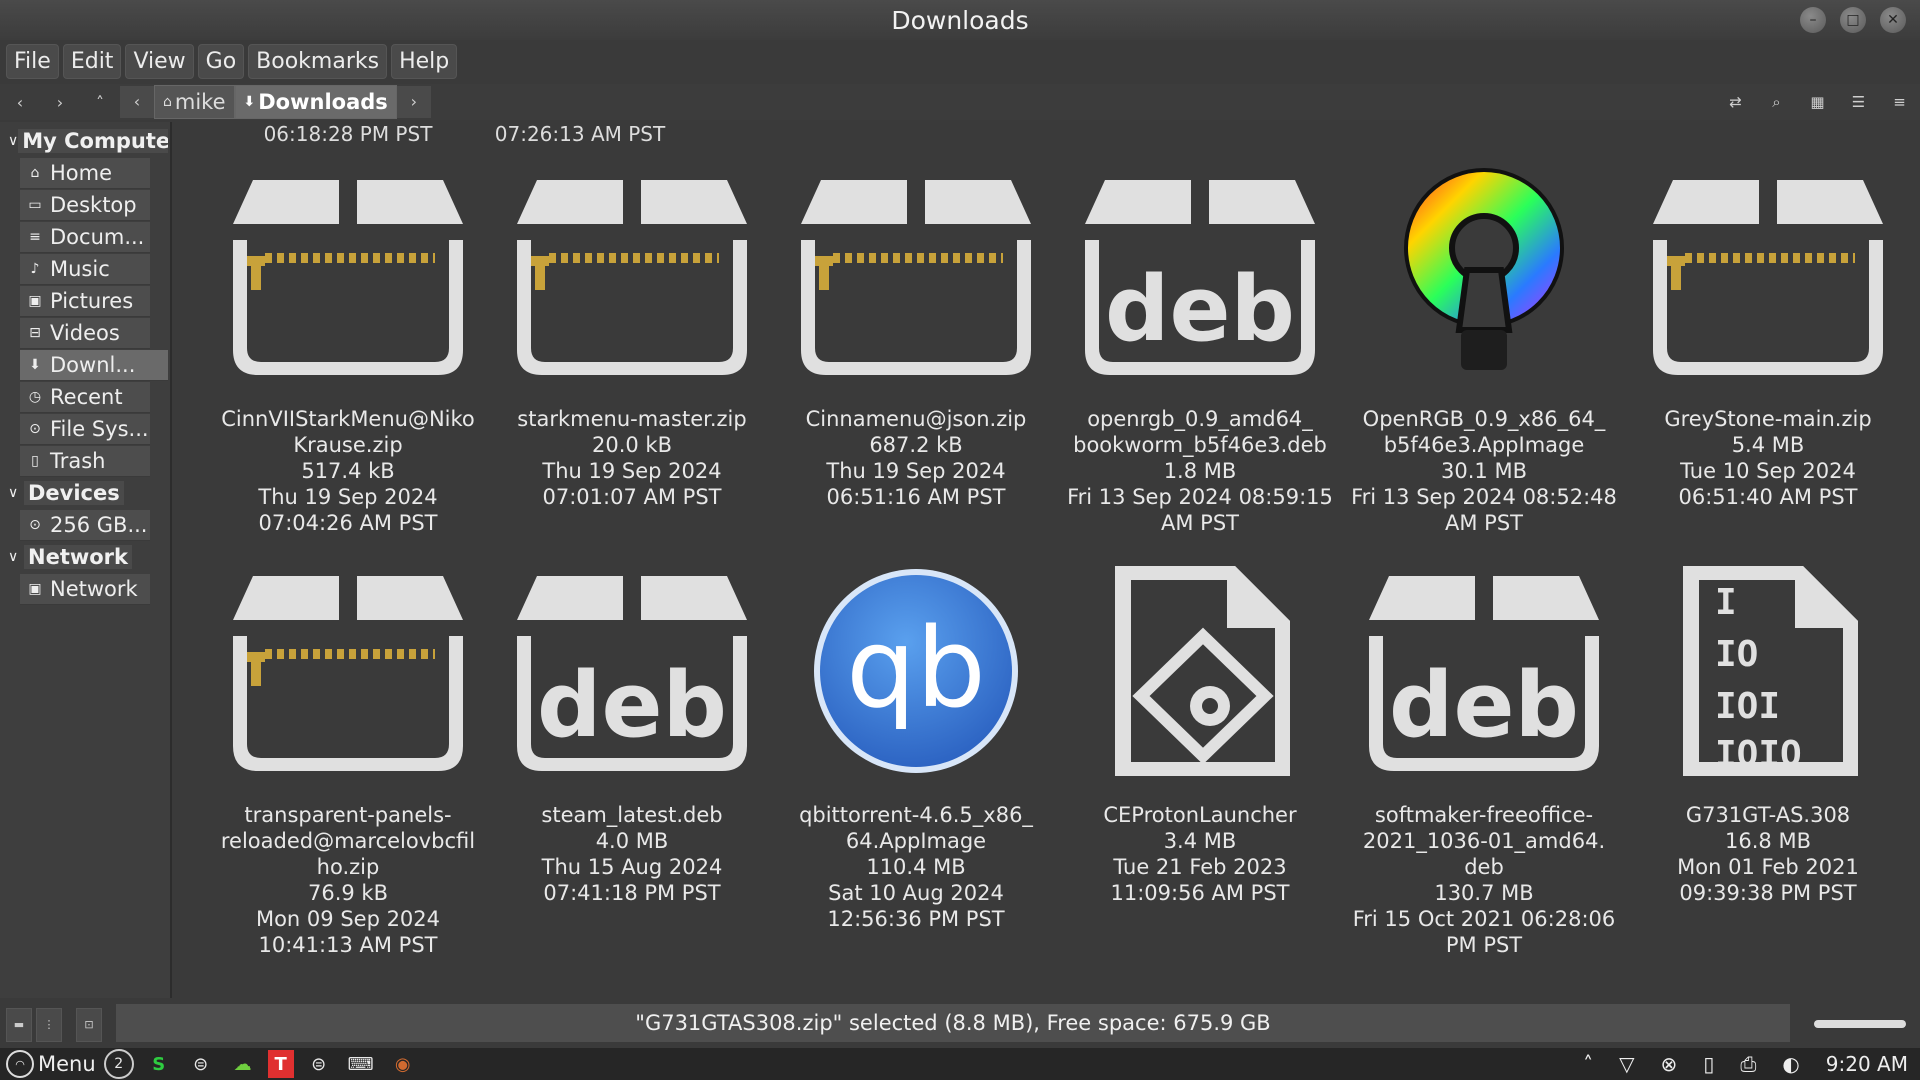 This screenshot has height=1080, width=1920. Describe the element at coordinates (85, 461) in the screenshot. I see `sidebar-item-trash: ▯ Trash` at that location.